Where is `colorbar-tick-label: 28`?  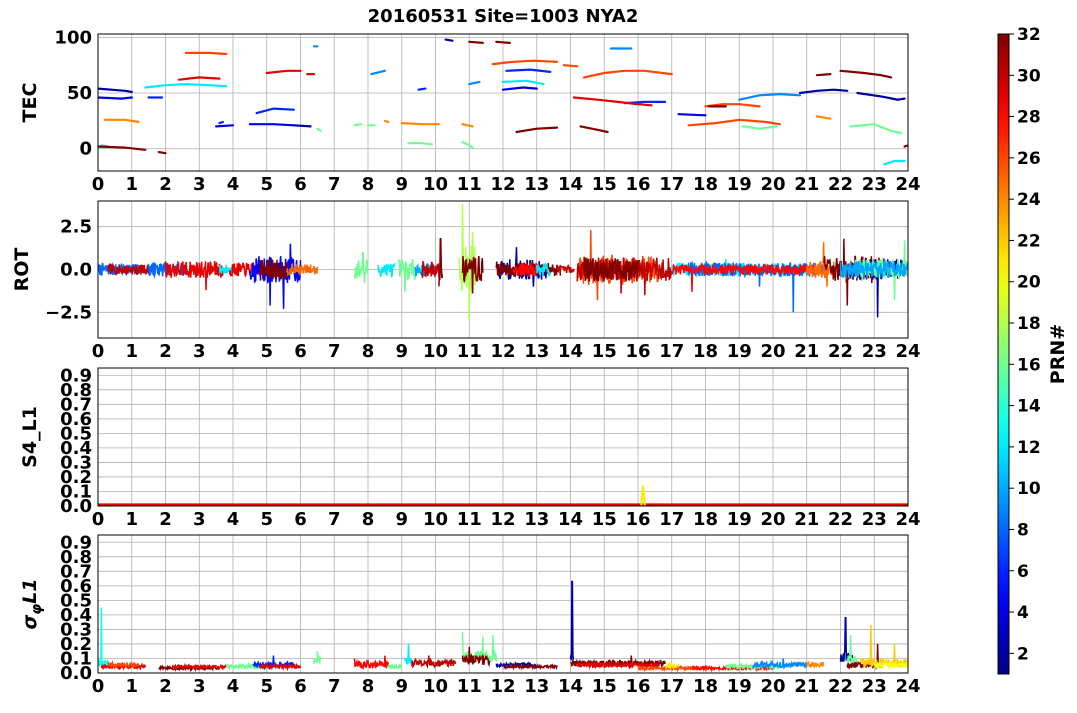 colorbar-tick-label: 28 is located at coordinates (1029, 118).